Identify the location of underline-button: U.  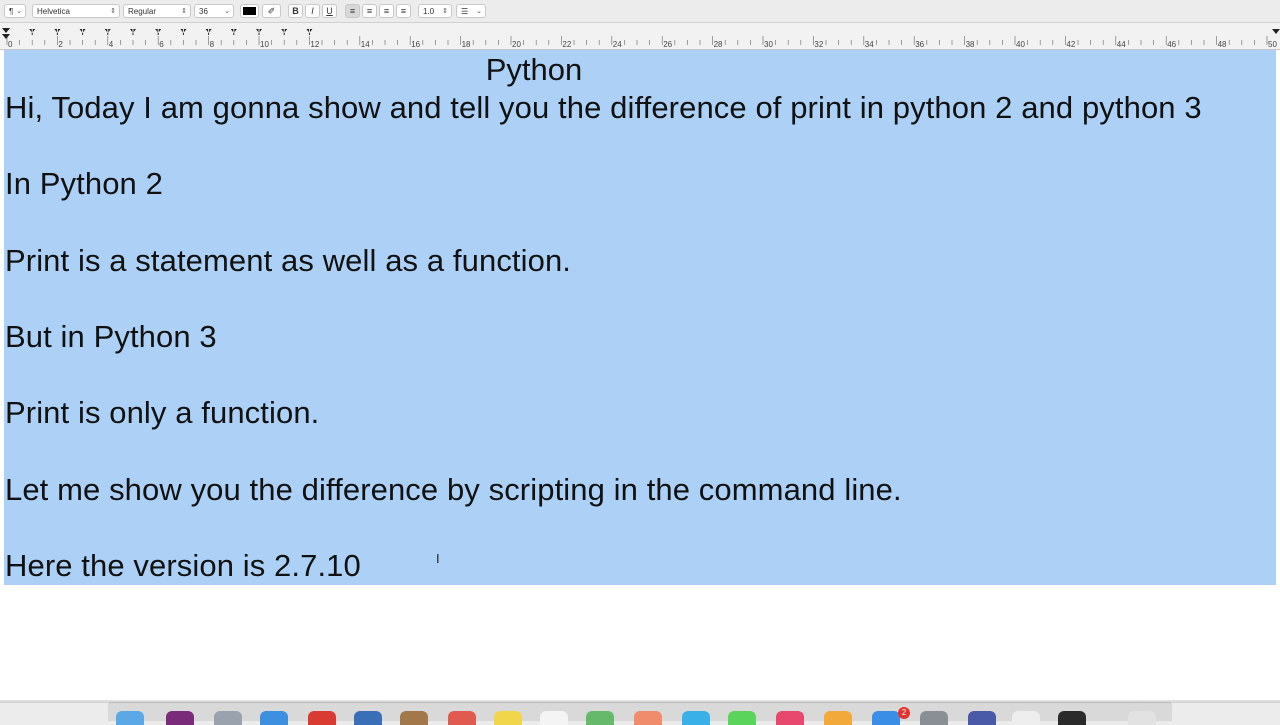
(329, 11).